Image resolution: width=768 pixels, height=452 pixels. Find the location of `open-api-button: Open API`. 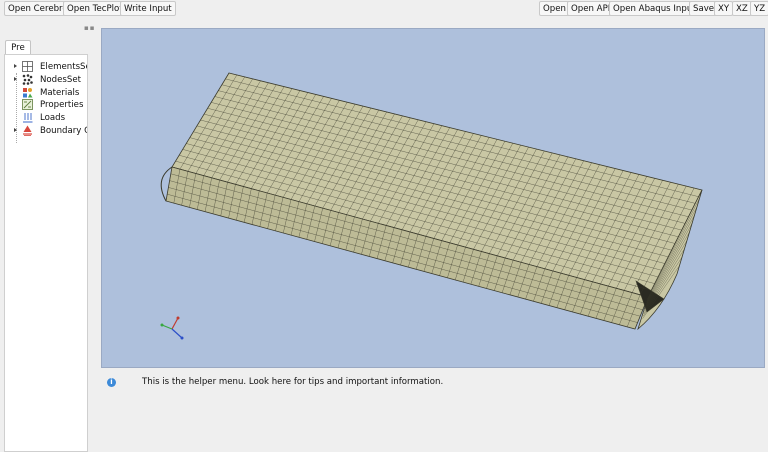

open-api-button: Open API is located at coordinates (591, 8).